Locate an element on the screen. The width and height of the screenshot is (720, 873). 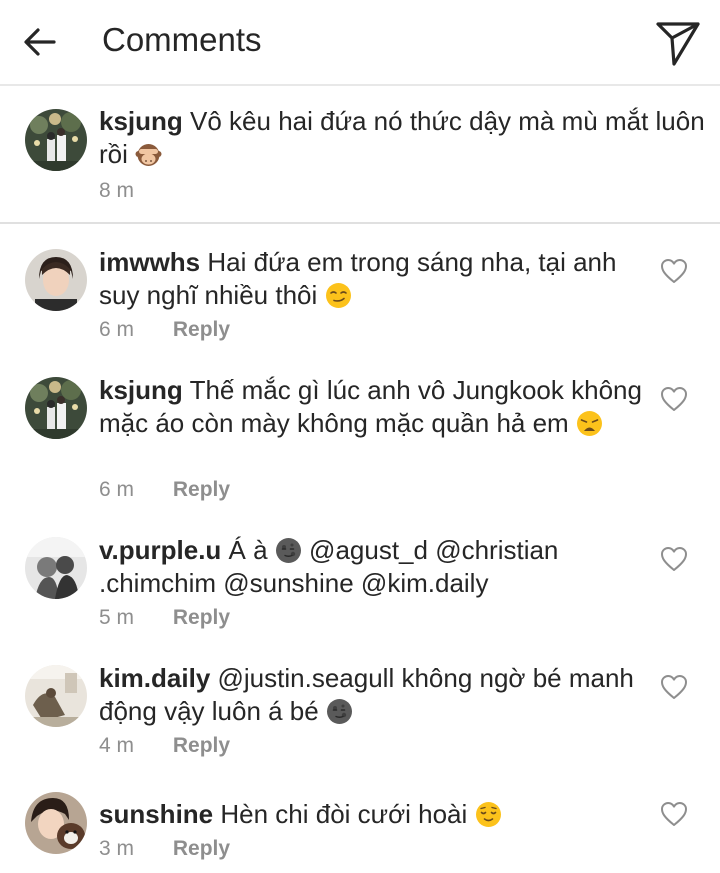
comment-meta: 4 m Reply is located at coordinates (164, 746).